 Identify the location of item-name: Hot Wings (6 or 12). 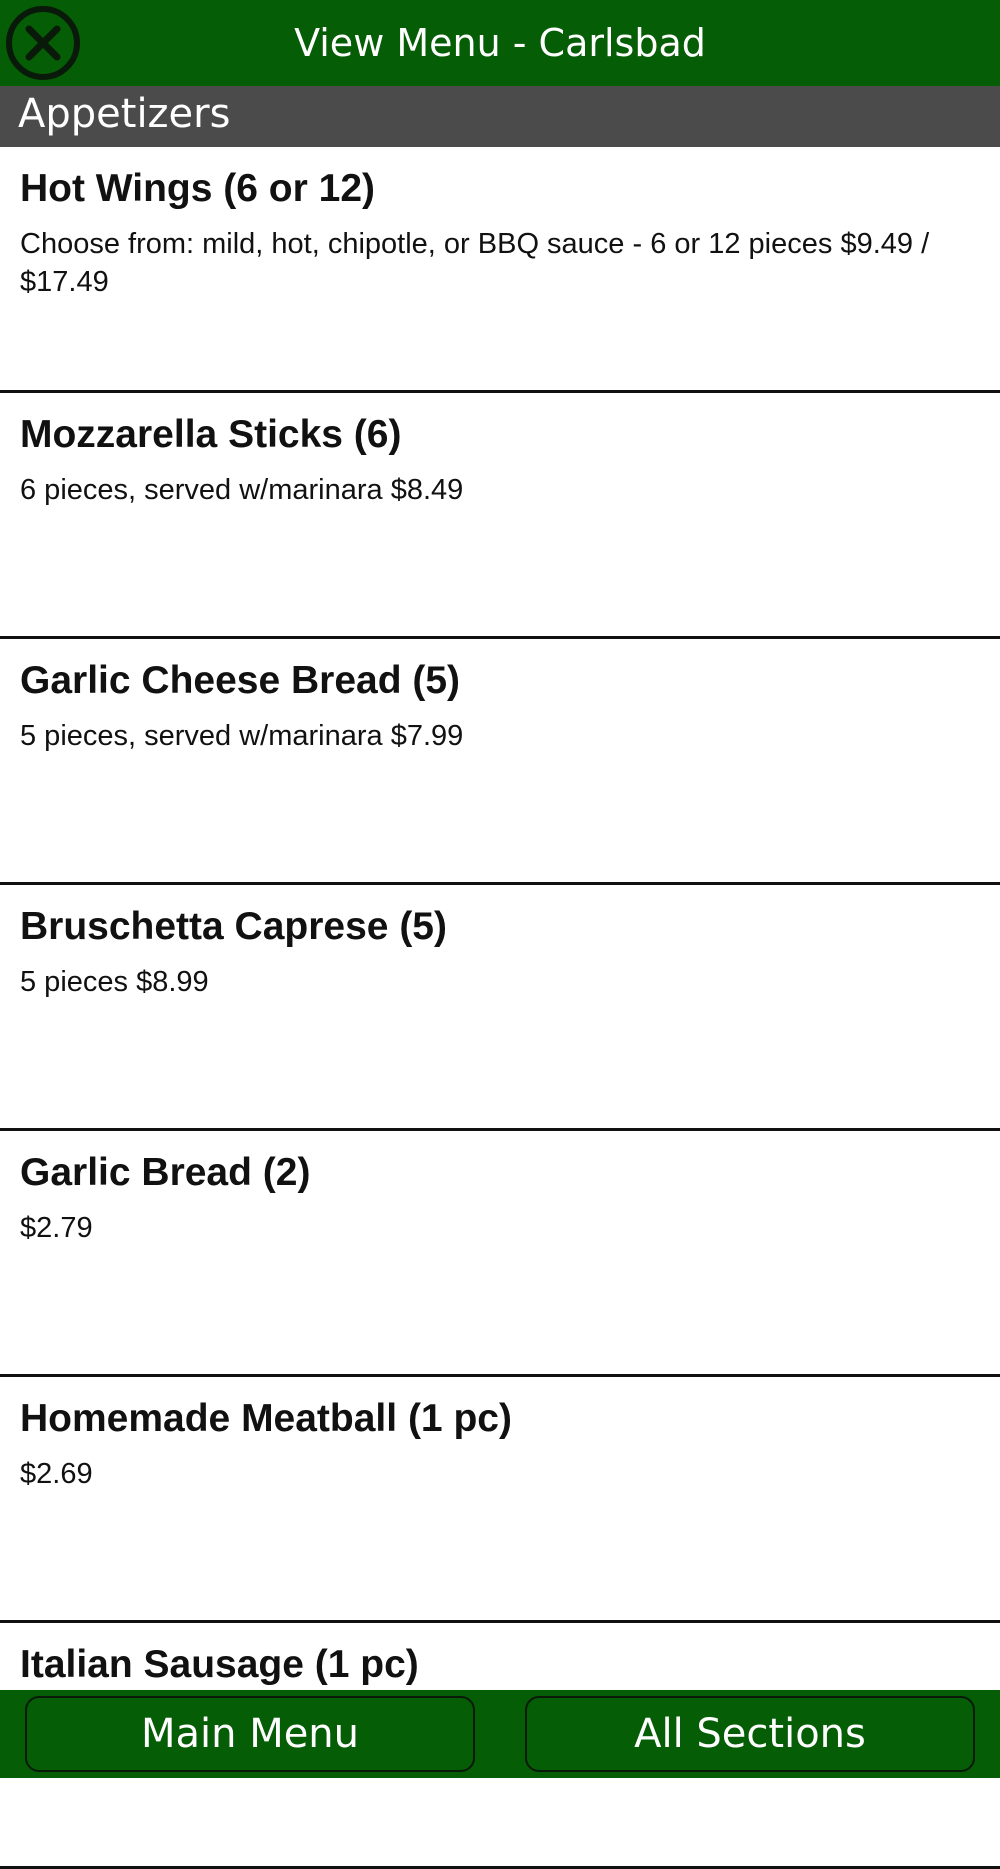
(197, 188).